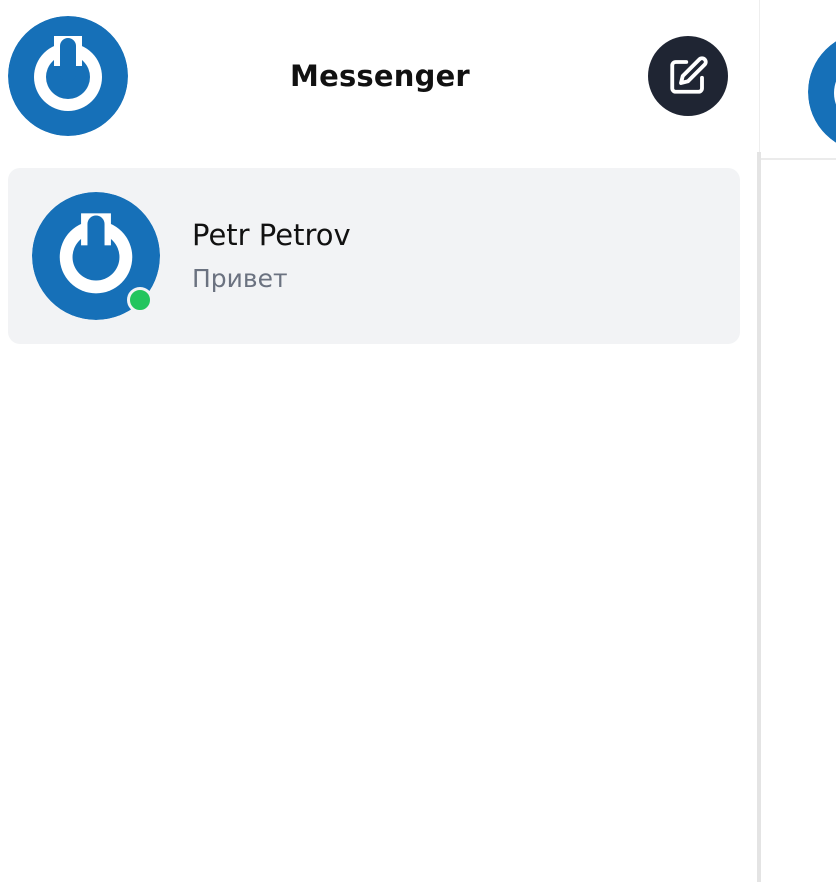  What do you see at coordinates (759, 76) in the screenshot?
I see `pane-divider-top` at bounding box center [759, 76].